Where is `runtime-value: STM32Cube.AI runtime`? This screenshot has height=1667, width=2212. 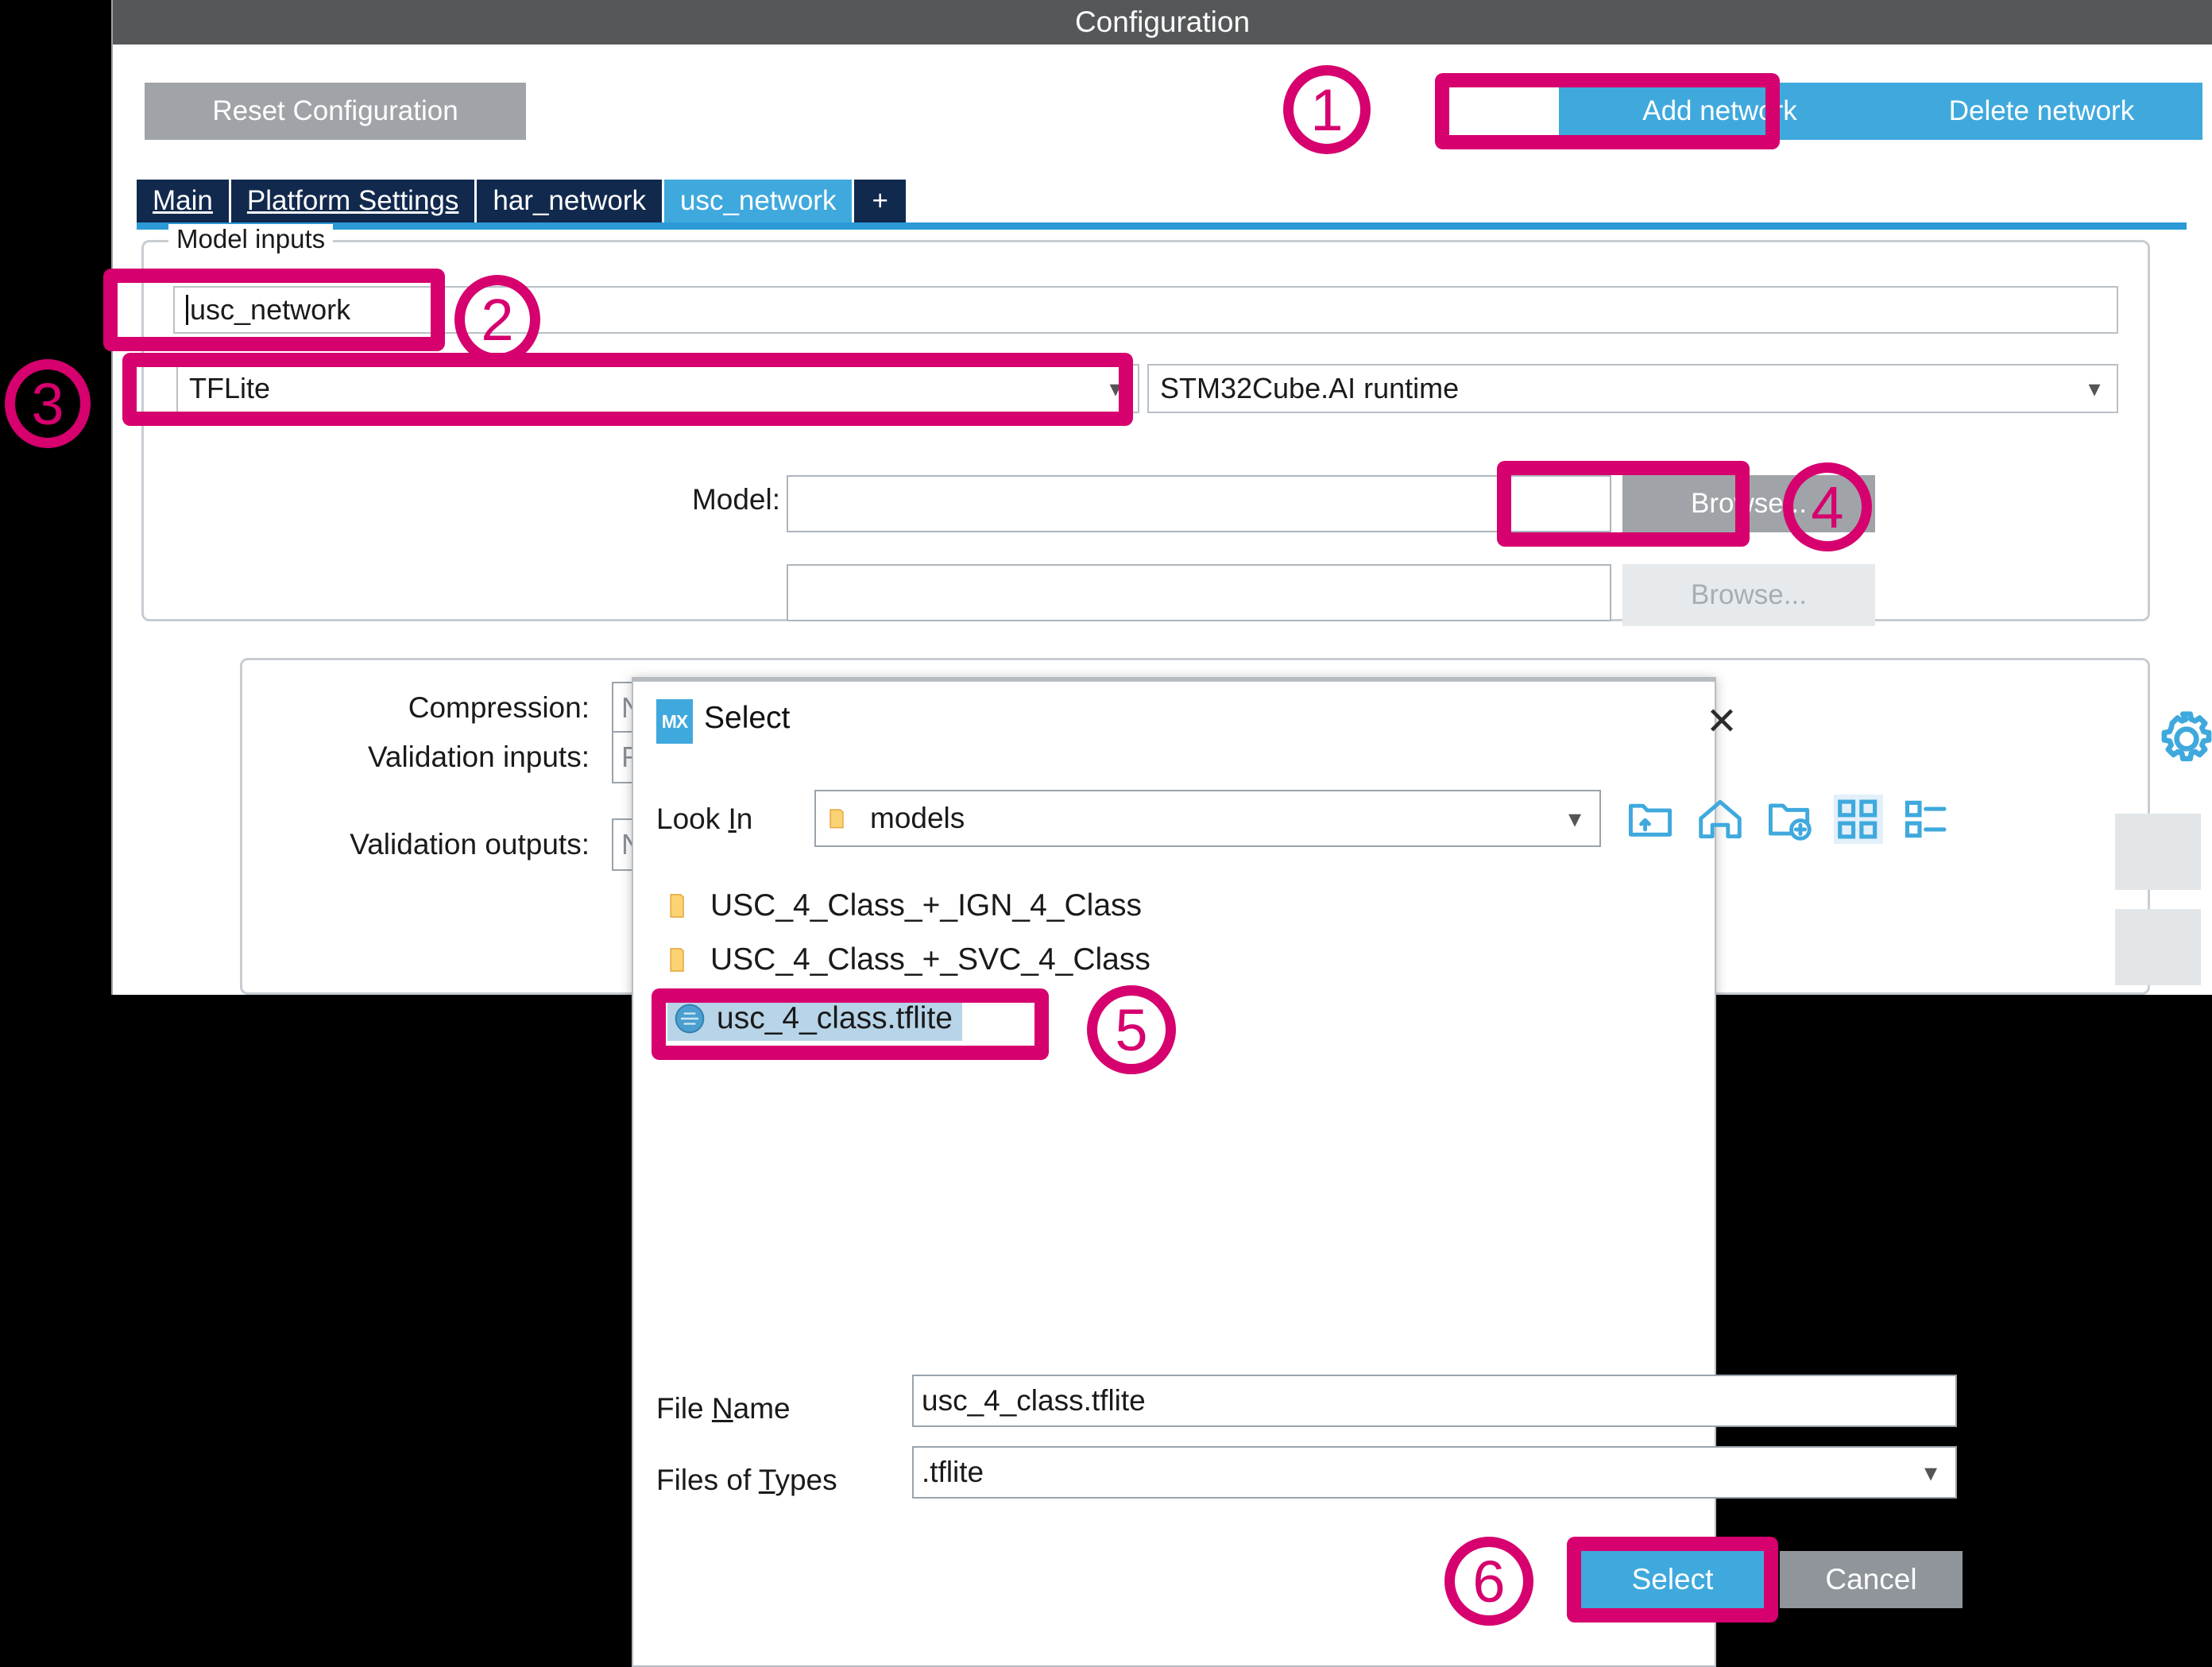
runtime-value: STM32Cube.AI runtime is located at coordinates (1310, 388).